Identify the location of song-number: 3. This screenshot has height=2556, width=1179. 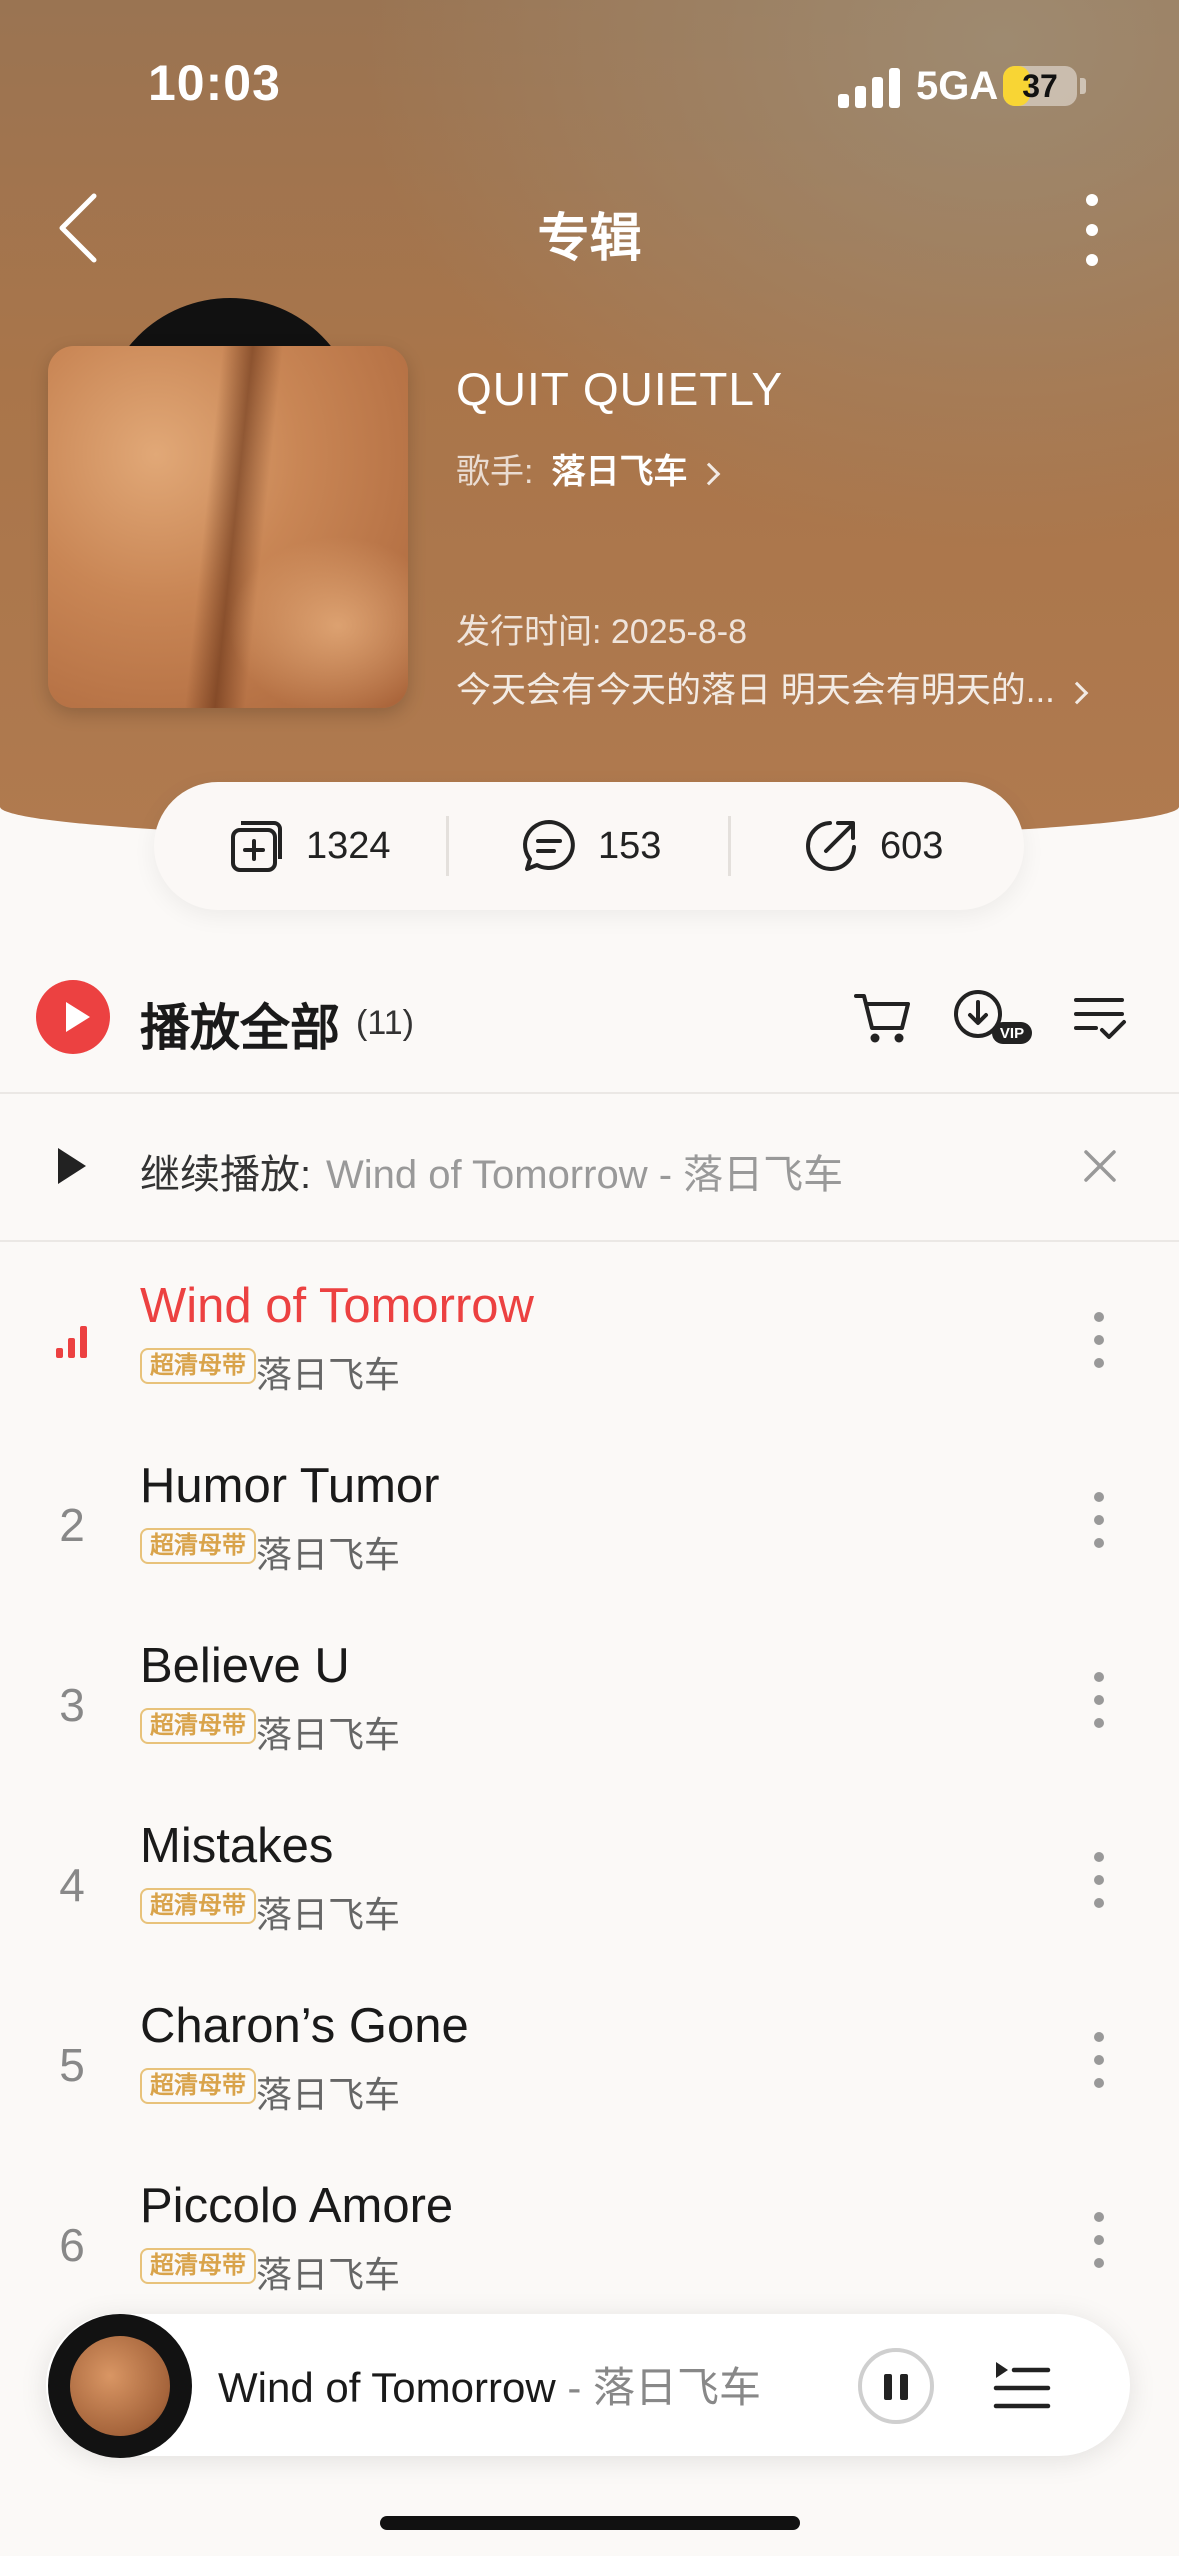
(72, 1705).